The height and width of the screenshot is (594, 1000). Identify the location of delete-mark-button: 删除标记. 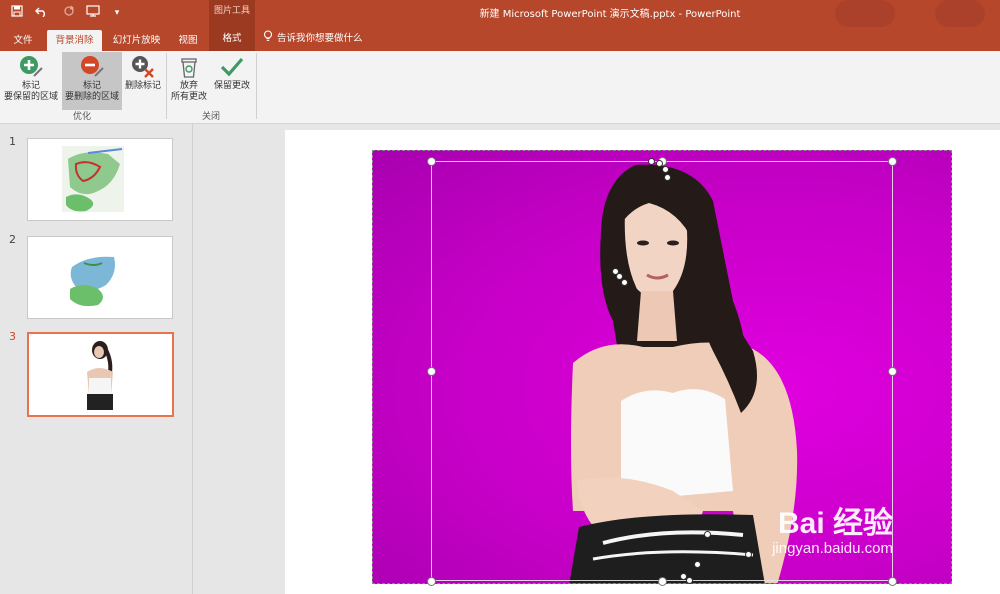
(143, 81).